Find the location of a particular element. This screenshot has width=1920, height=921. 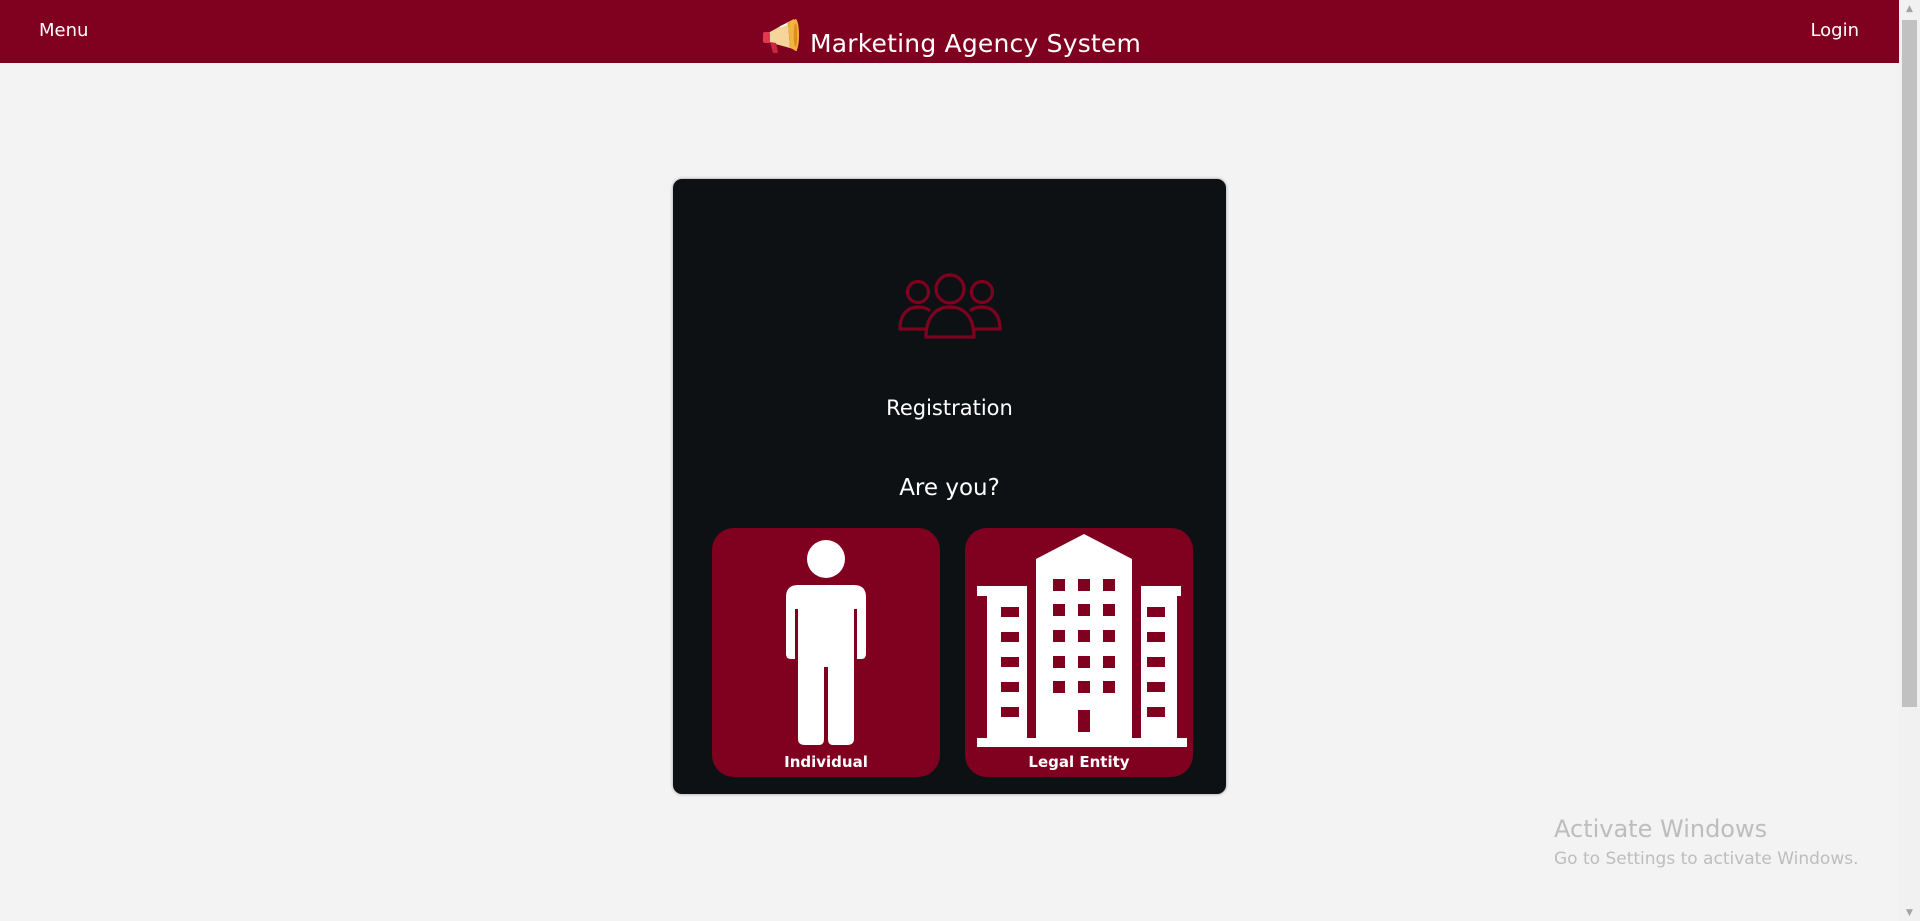

person-icon is located at coordinates (826, 642).